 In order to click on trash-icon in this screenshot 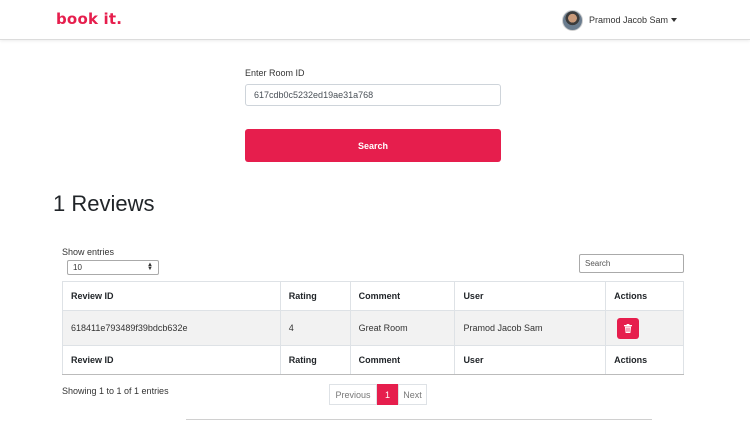, I will do `click(628, 328)`.